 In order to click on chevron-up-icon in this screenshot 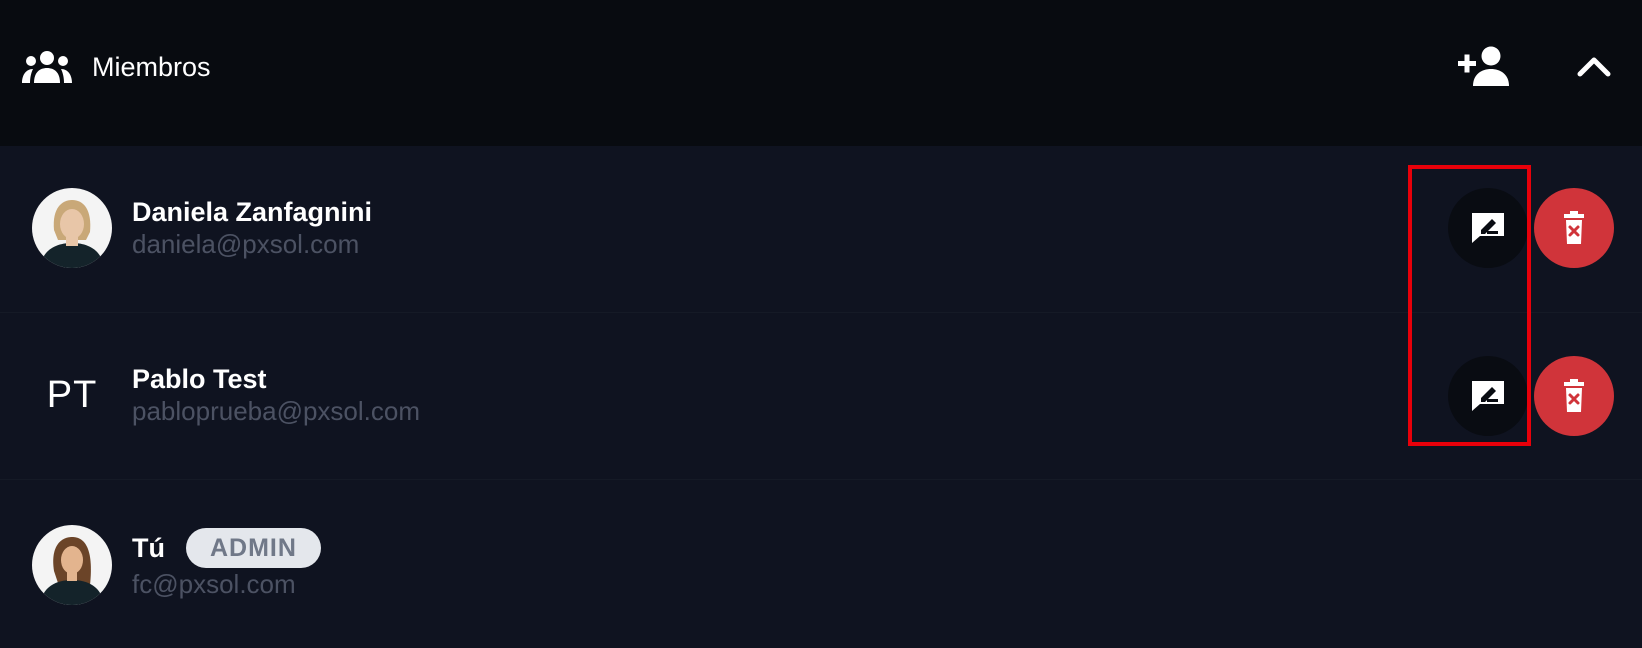, I will do `click(1594, 66)`.